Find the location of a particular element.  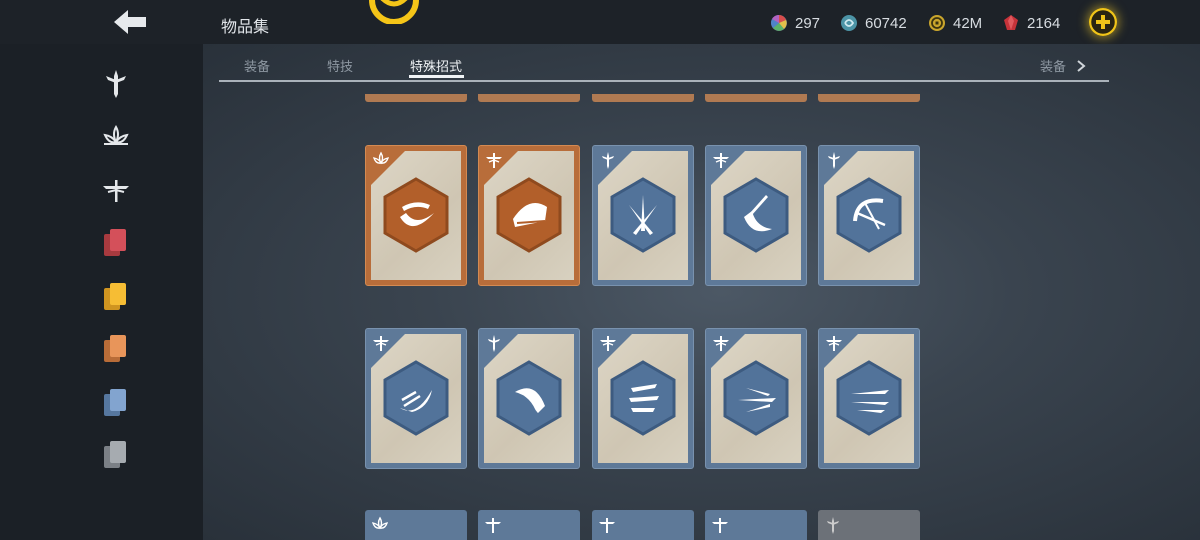

currency-gold: 42M is located at coordinates (955, 23).